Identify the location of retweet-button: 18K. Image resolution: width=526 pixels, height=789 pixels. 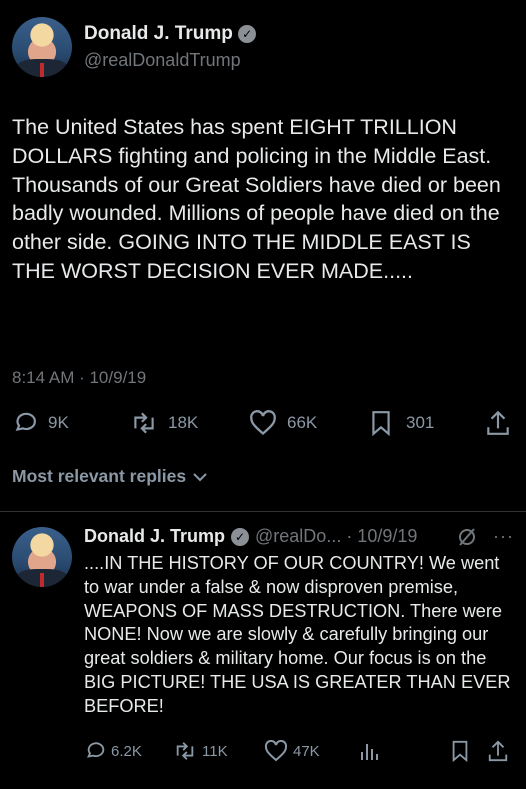
(164, 423).